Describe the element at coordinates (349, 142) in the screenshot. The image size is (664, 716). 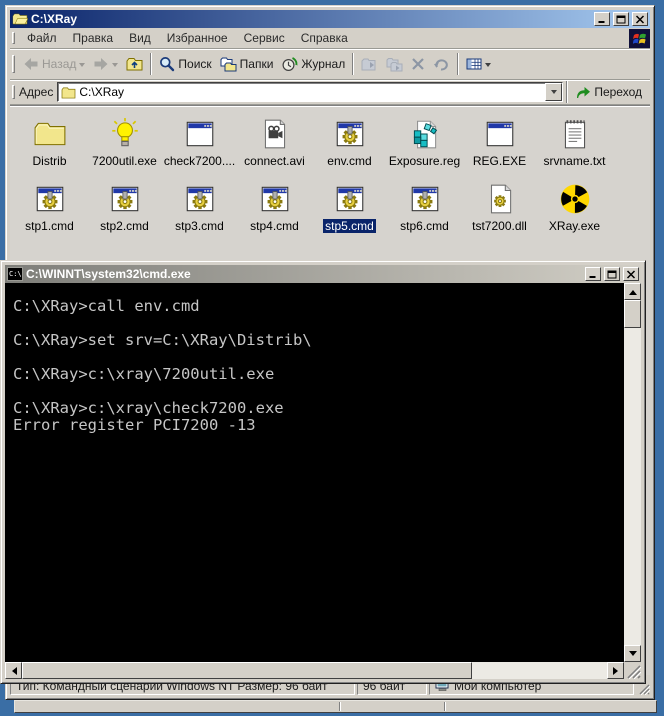
I see `file-item: env.cmd` at that location.